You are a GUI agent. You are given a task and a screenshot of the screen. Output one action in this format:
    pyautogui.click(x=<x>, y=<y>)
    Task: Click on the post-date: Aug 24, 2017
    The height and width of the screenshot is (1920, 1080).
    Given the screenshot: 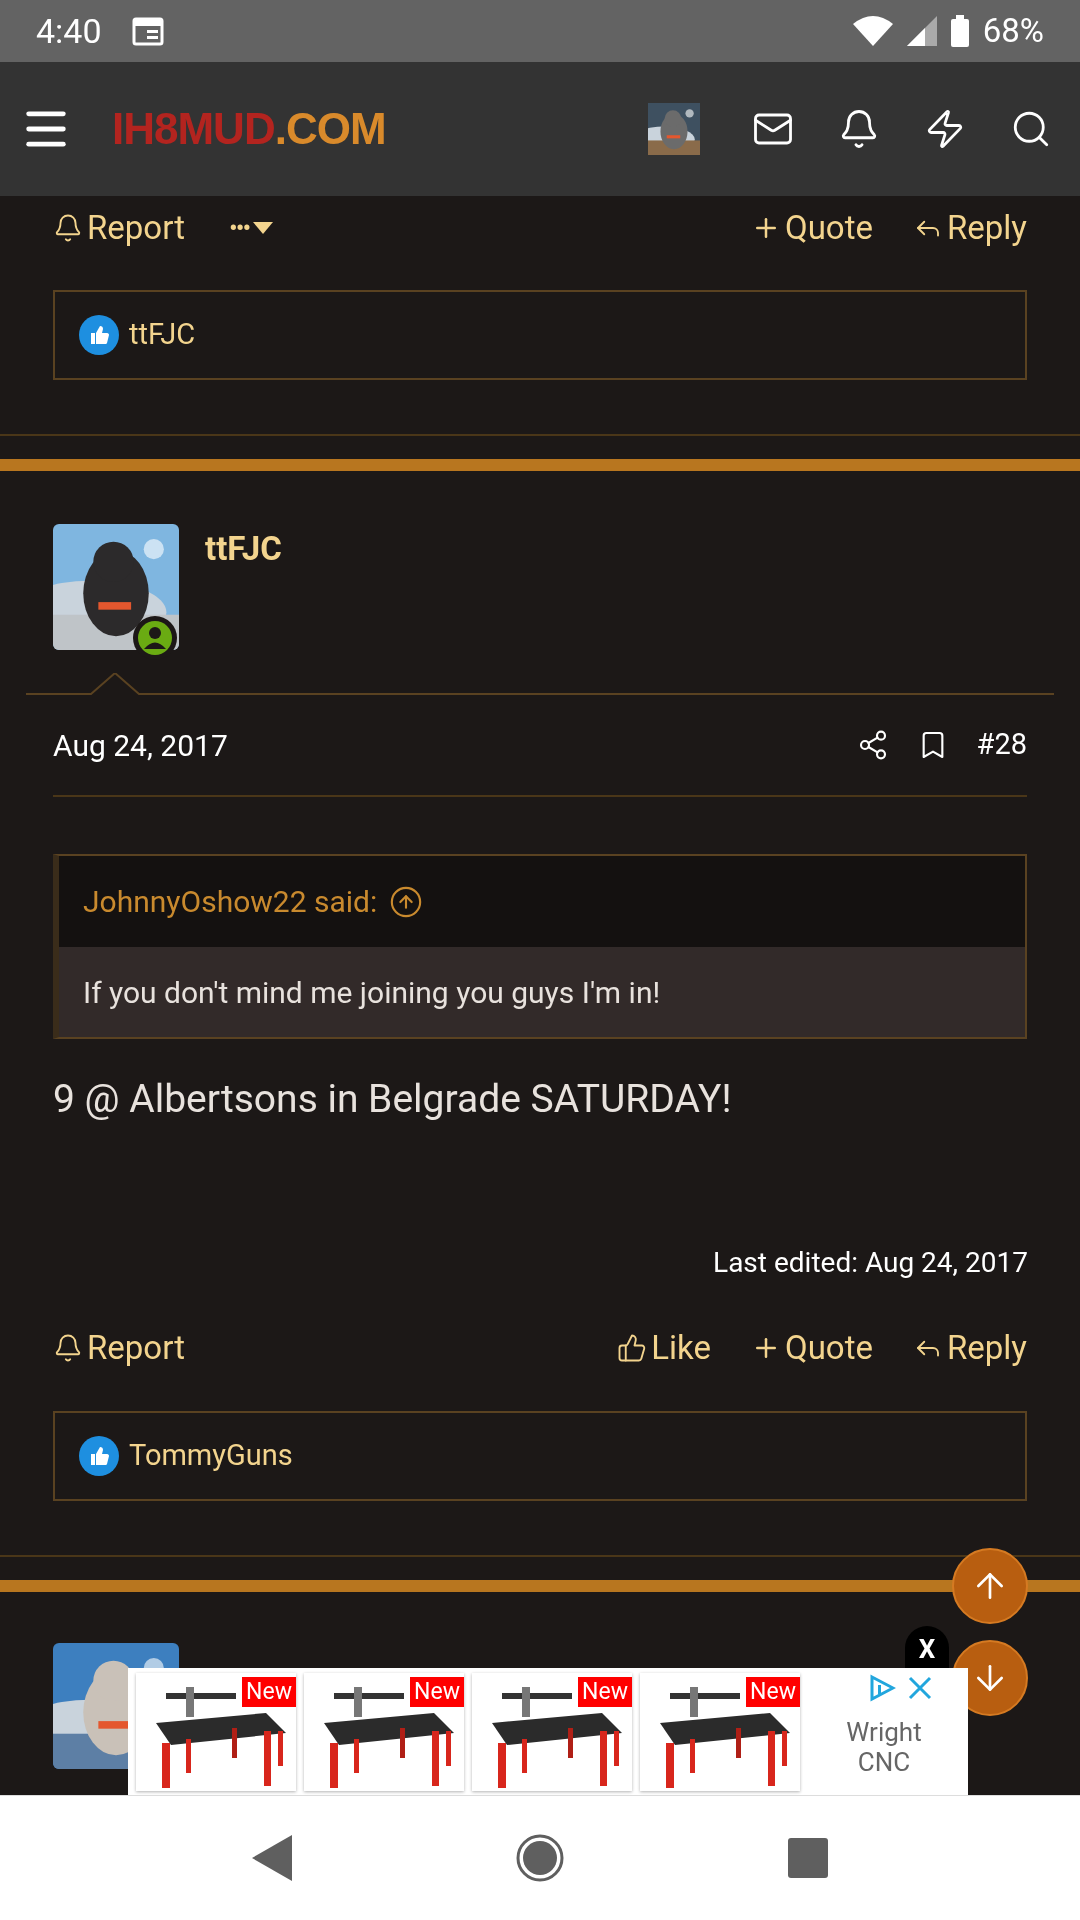 What is the action you would take?
    pyautogui.click(x=140, y=745)
    